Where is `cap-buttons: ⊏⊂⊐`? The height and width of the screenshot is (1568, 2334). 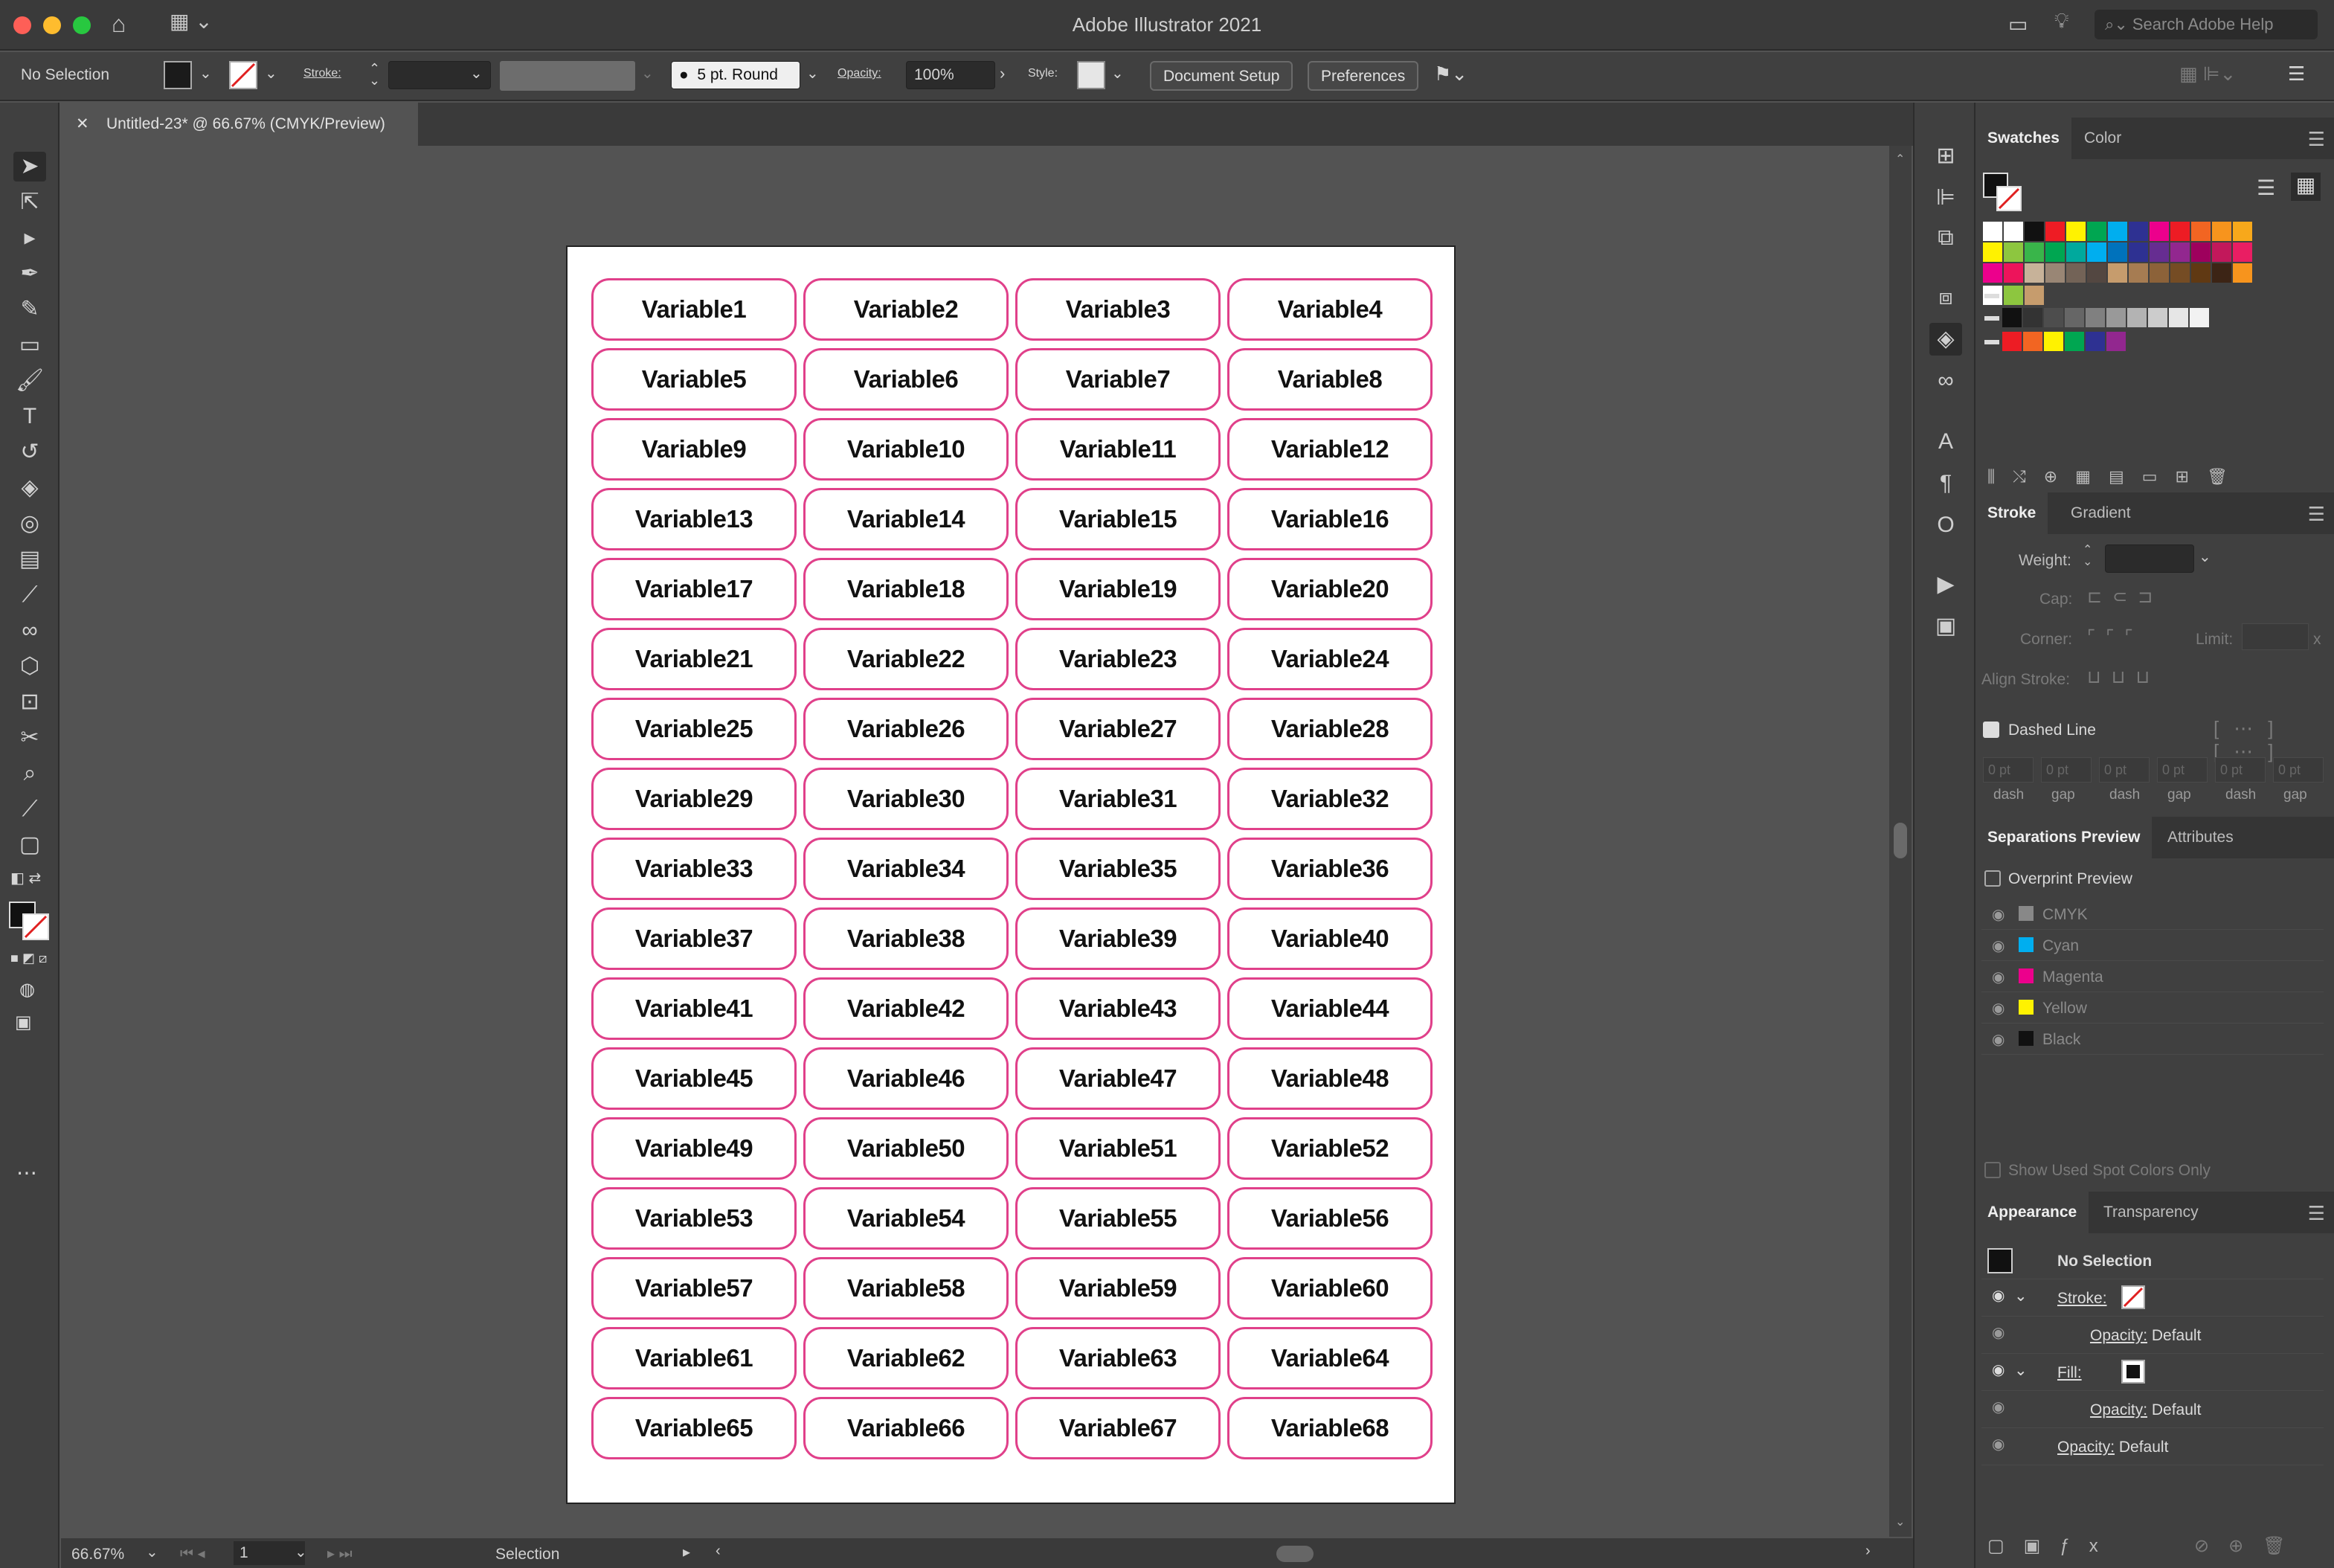 cap-buttons: ⊏⊂⊐ is located at coordinates (2125, 597).